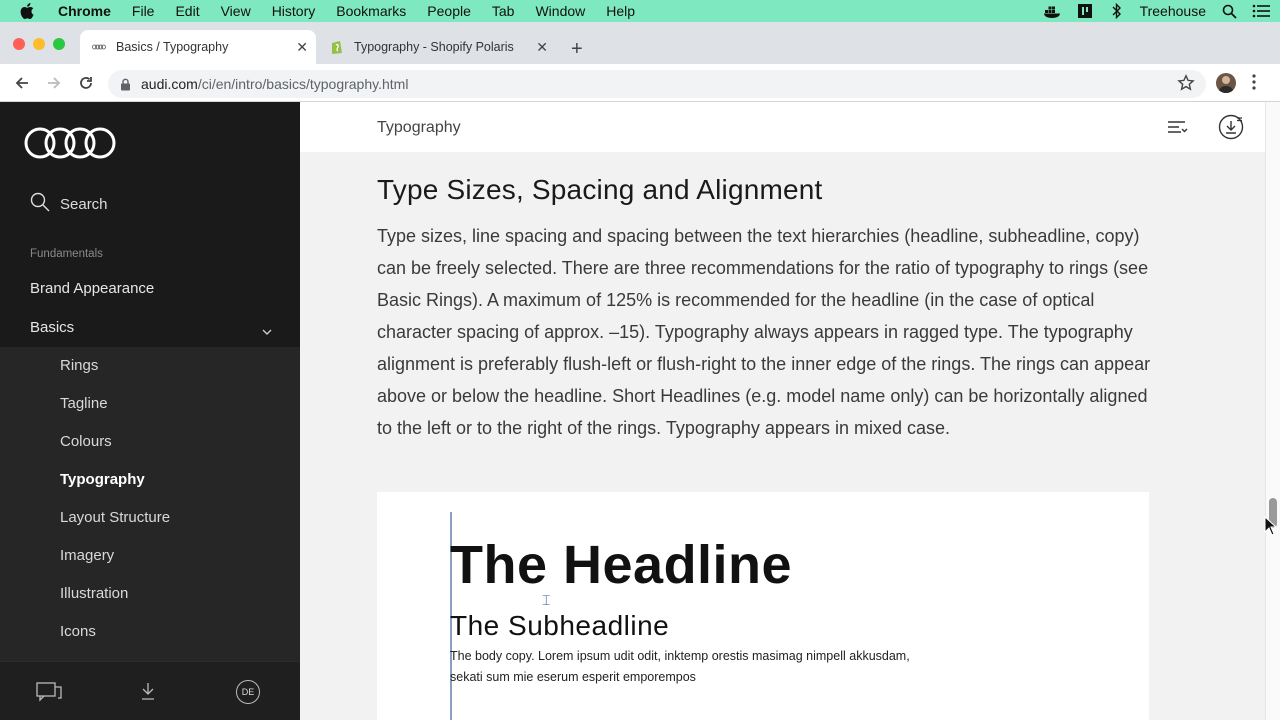 This screenshot has width=1280, height=720. I want to click on menu-file: File, so click(143, 11).